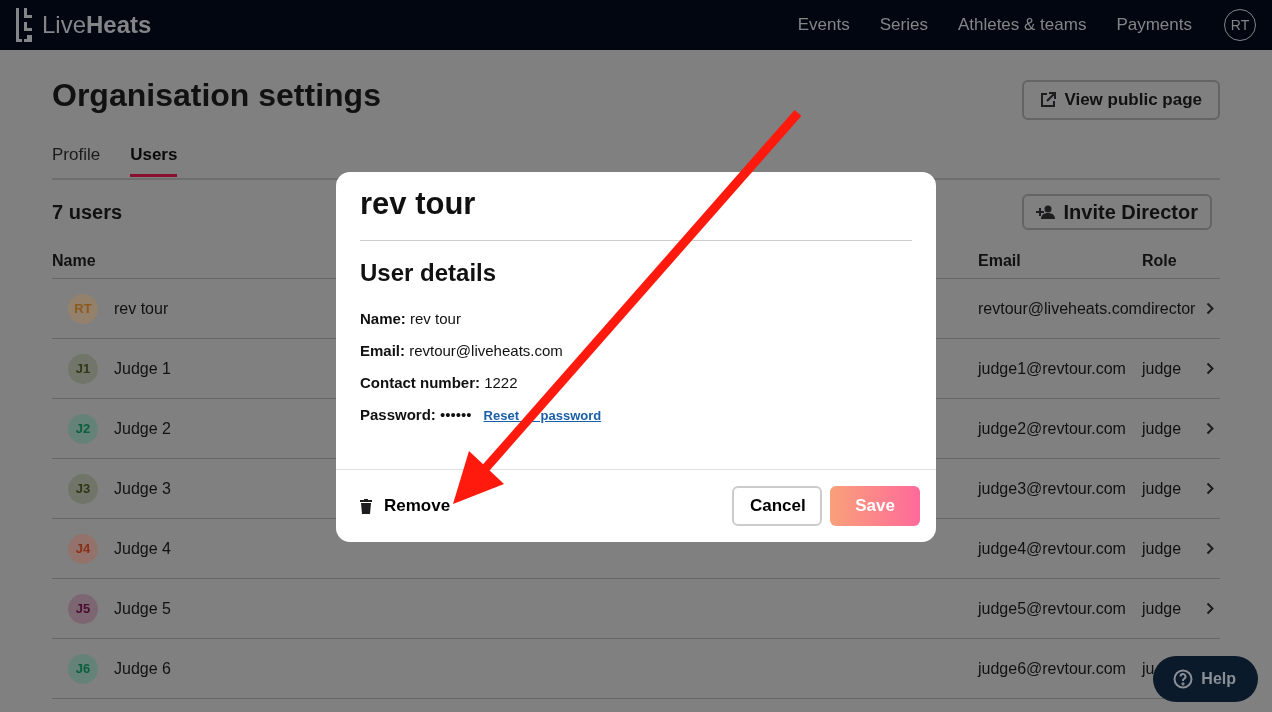 The width and height of the screenshot is (1272, 712). Describe the element at coordinates (1121, 100) in the screenshot. I see `view-public-page-button: View public page` at that location.